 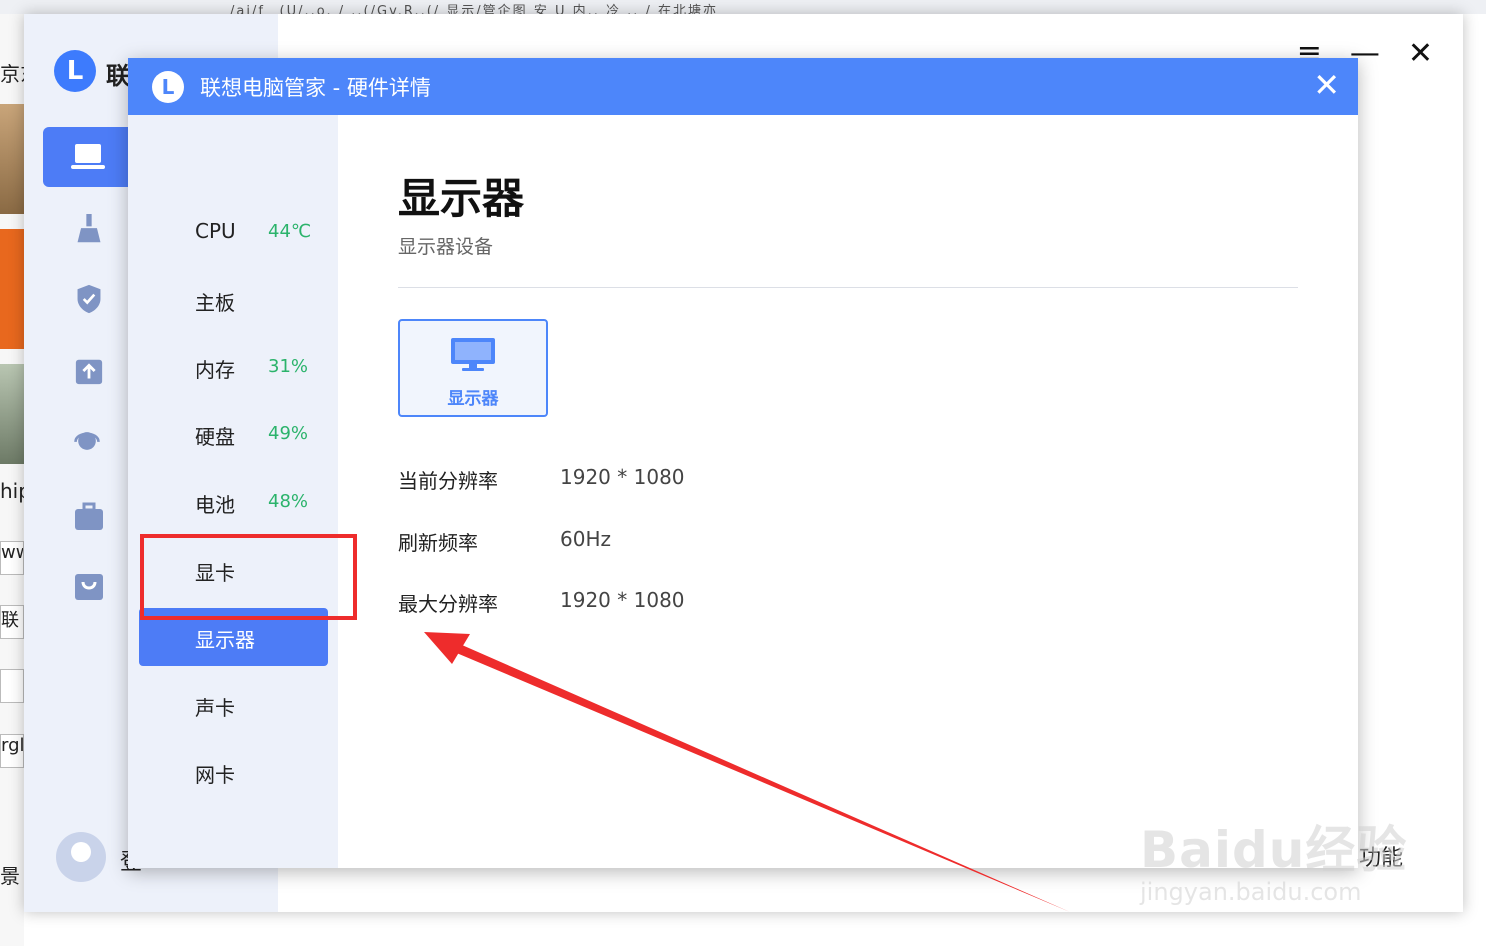 I want to click on watermark-sub: jingyan.baidu.com, so click(x=1251, y=892).